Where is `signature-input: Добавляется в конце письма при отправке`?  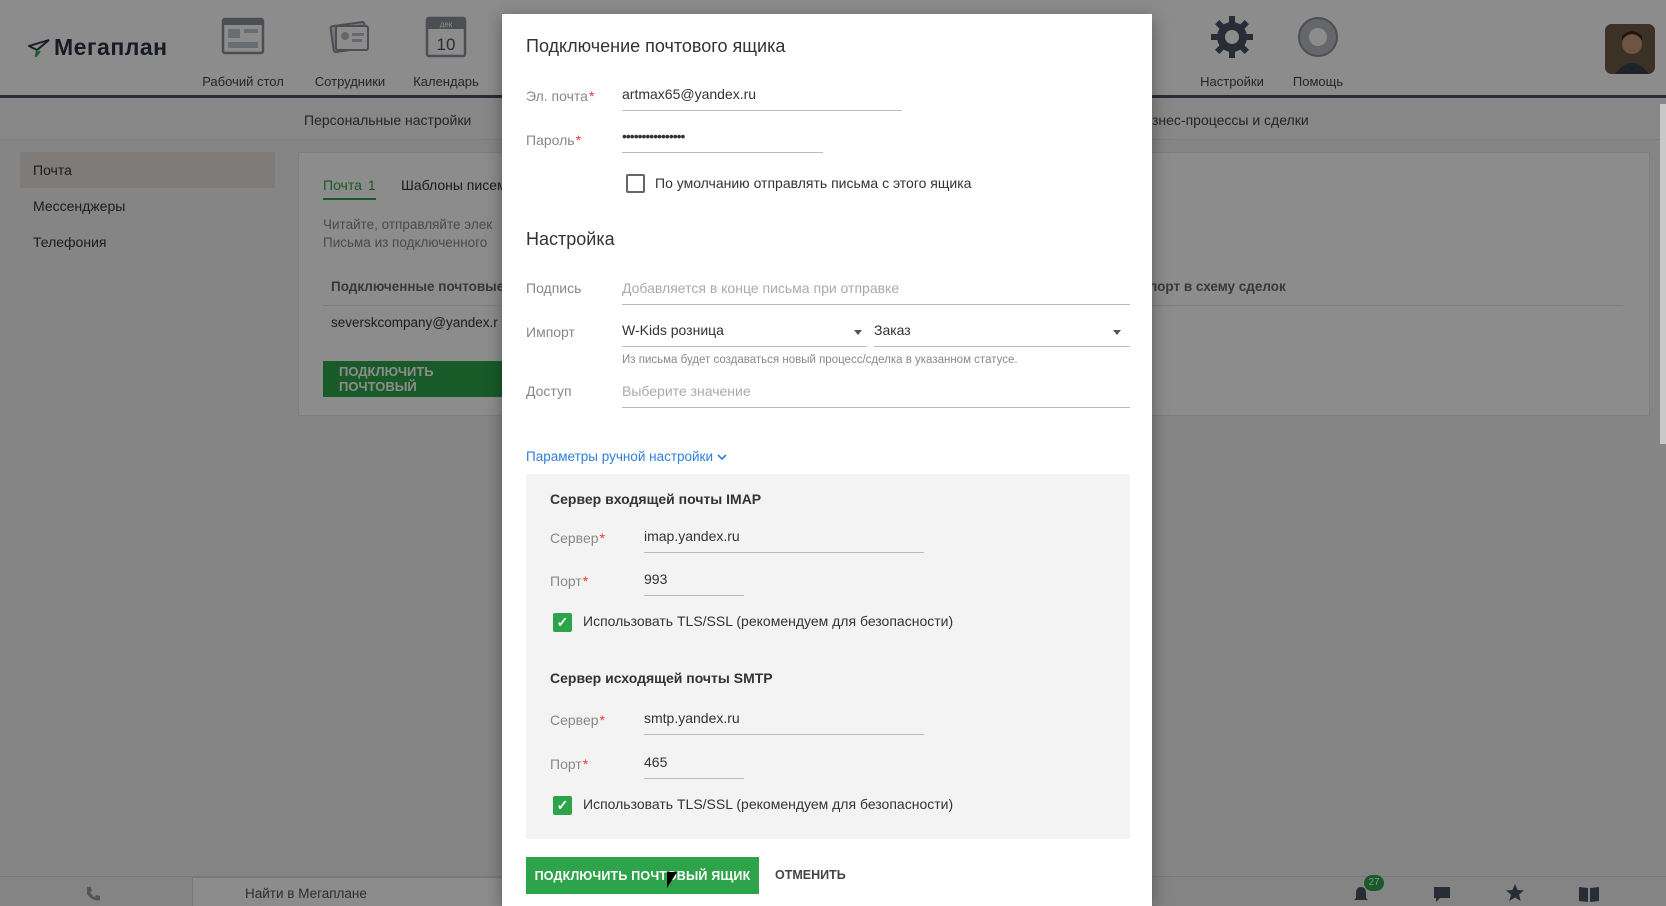 signature-input: Добавляется в конце письма при отправке is located at coordinates (876, 292).